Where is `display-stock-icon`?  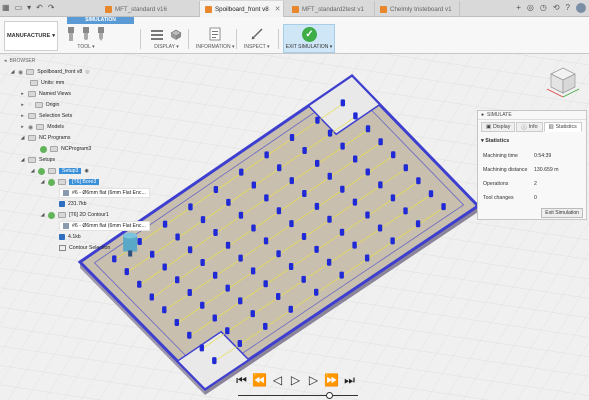 display-stock-icon is located at coordinates (176, 34).